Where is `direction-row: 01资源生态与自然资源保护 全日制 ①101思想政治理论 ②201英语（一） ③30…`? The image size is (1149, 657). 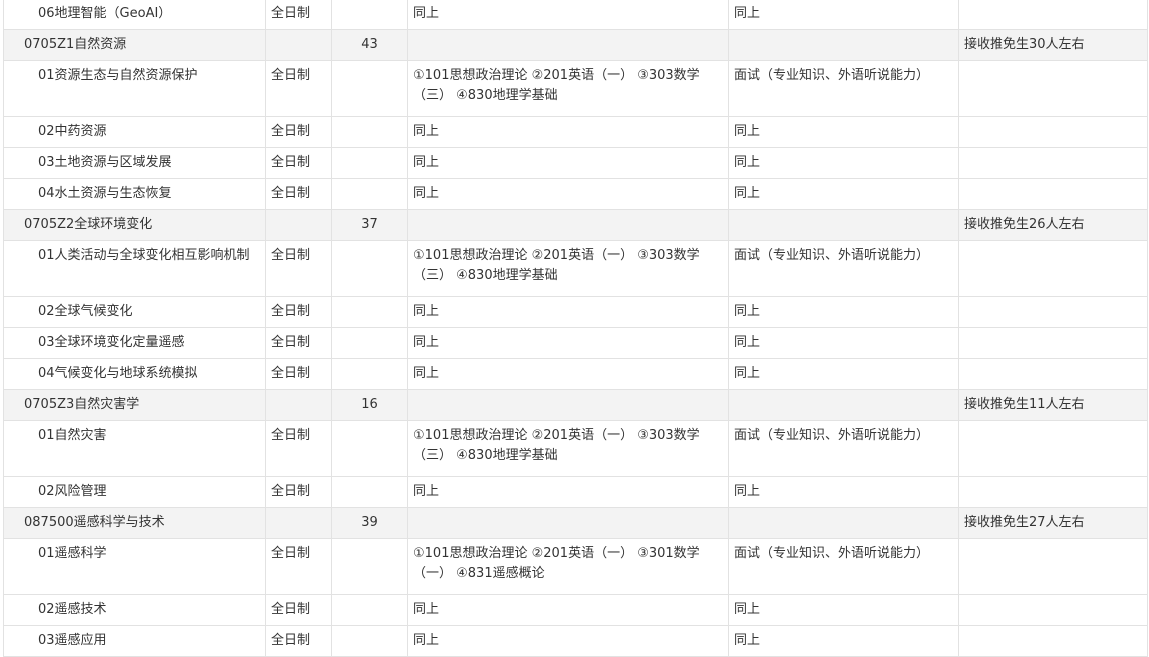
direction-row: 01资源生态与自然资源保护 全日制 ①101思想政治理论 ②201英语（一） ③30… is located at coordinates (575, 88).